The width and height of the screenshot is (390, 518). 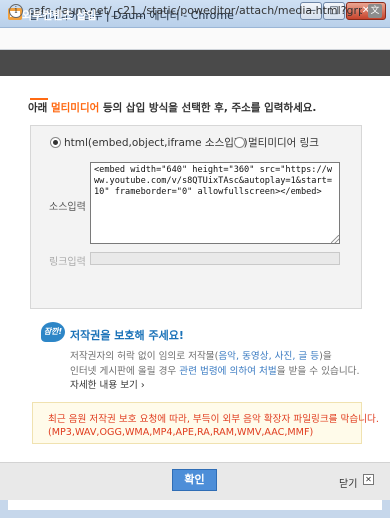 I want to click on site-info-icon: i, so click(x=16, y=11).